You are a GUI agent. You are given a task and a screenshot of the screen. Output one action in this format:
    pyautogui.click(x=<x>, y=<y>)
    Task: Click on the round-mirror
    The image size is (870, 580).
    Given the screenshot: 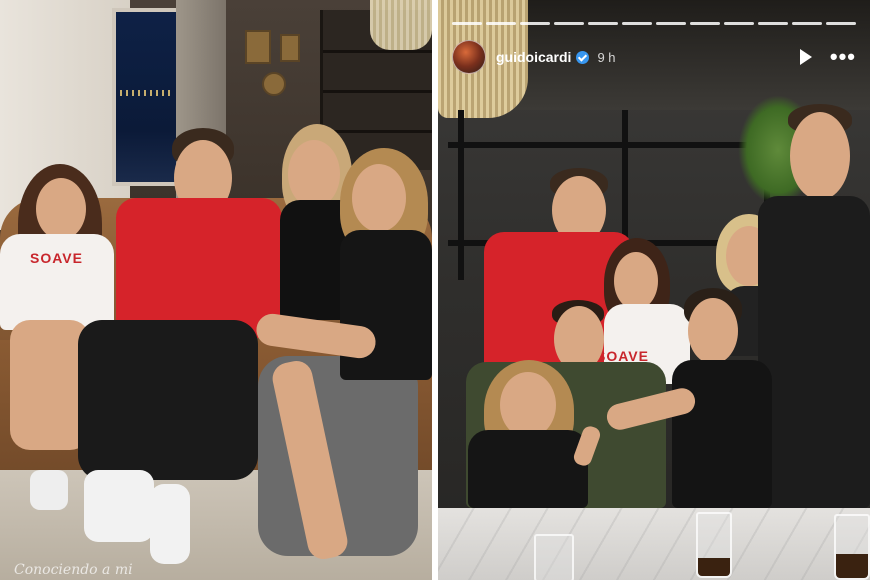 What is the action you would take?
    pyautogui.click(x=274, y=84)
    